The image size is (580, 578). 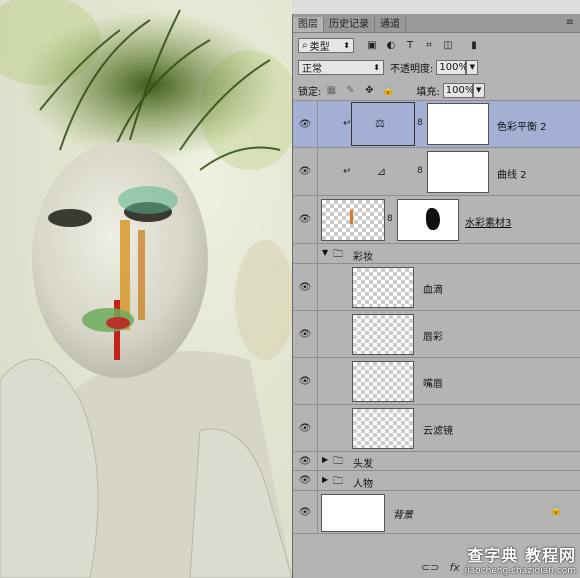 What do you see at coordinates (380, 123) in the screenshot?
I see `balance-icon: ⚖` at bounding box center [380, 123].